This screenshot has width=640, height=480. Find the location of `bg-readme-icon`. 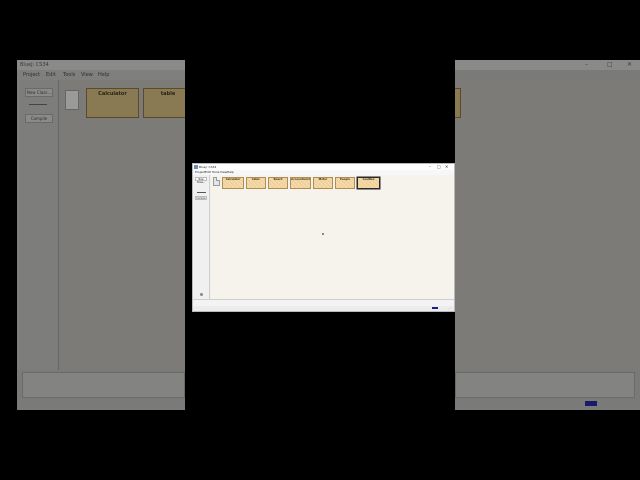

bg-readme-icon is located at coordinates (72, 100).